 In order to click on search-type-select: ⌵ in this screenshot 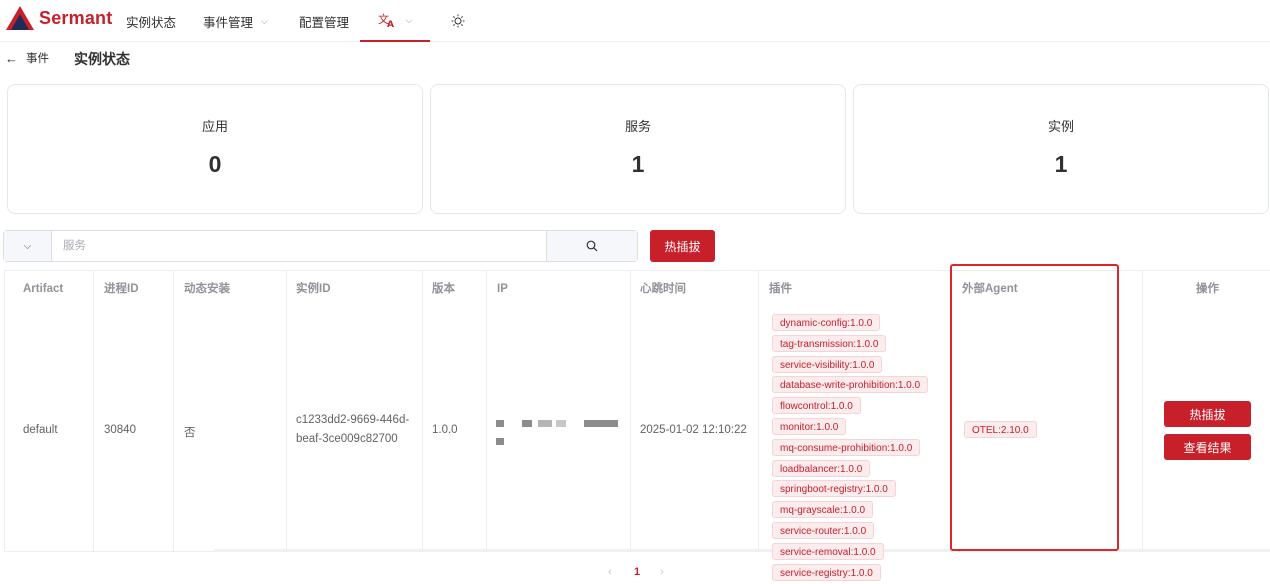, I will do `click(28, 246)`.